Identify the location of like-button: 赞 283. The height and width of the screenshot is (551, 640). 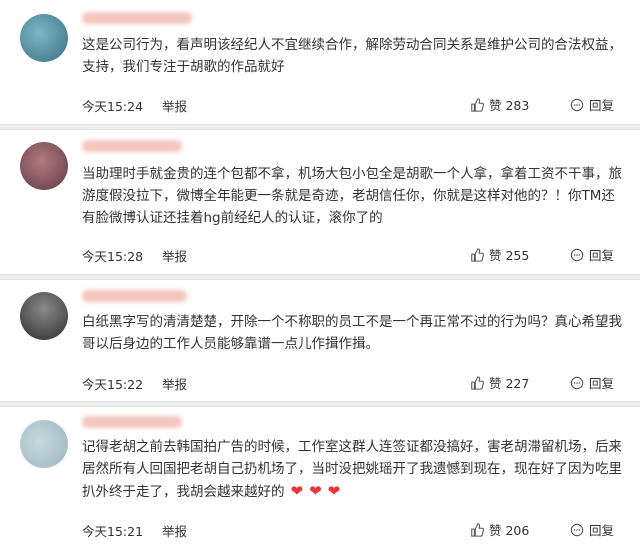
(499, 104).